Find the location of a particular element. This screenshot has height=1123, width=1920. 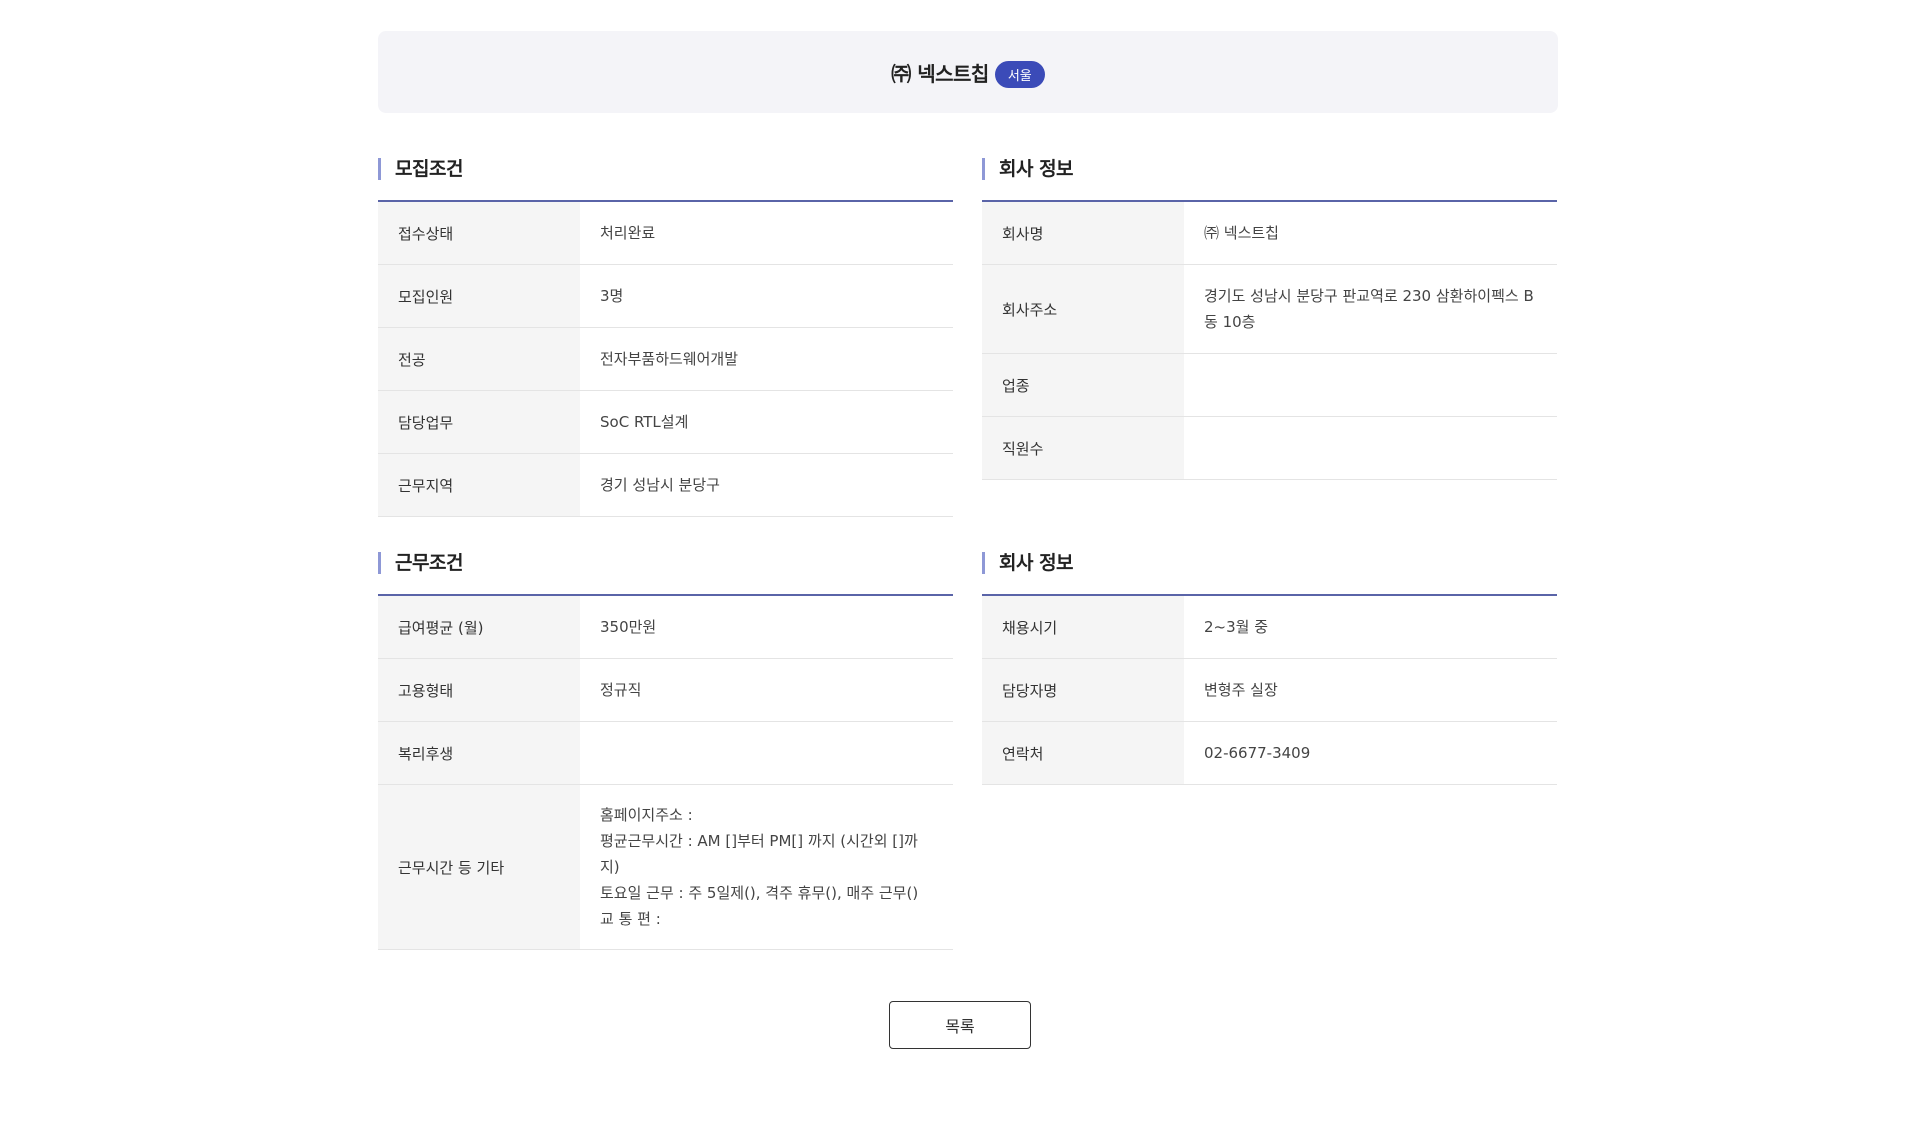

row-value: 3명 is located at coordinates (612, 296).